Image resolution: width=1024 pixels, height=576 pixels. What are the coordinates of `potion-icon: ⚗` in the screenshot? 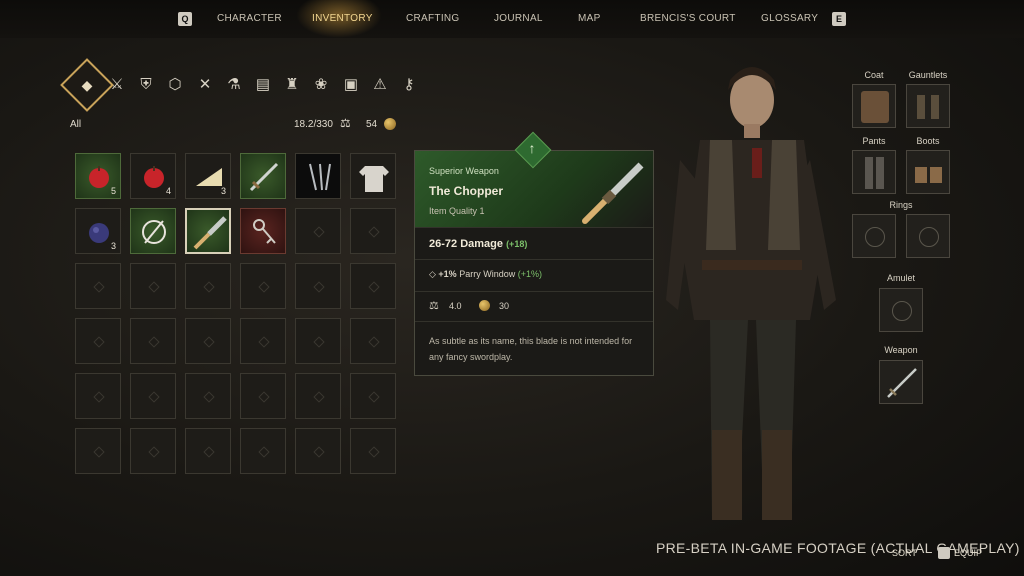 It's located at (234, 85).